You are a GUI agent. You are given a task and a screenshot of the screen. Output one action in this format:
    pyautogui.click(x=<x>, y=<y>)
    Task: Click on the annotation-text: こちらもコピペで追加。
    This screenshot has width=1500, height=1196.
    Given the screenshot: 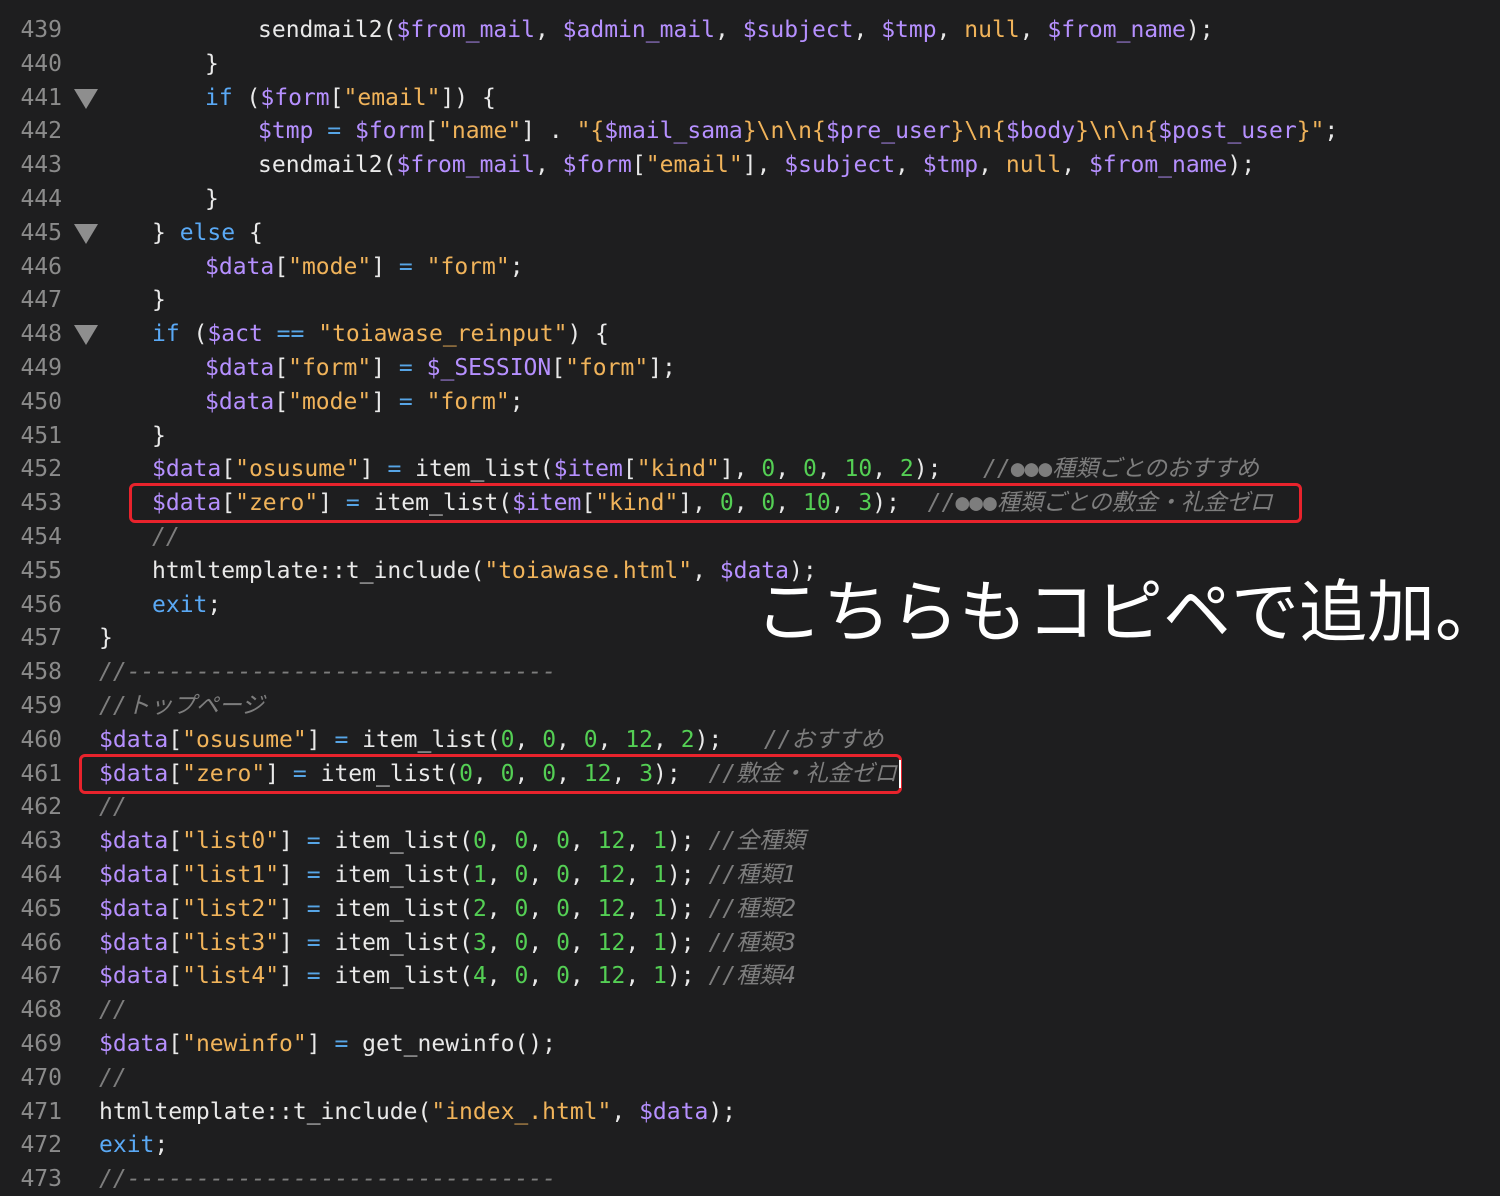 What is the action you would take?
    pyautogui.click(x=1127, y=613)
    